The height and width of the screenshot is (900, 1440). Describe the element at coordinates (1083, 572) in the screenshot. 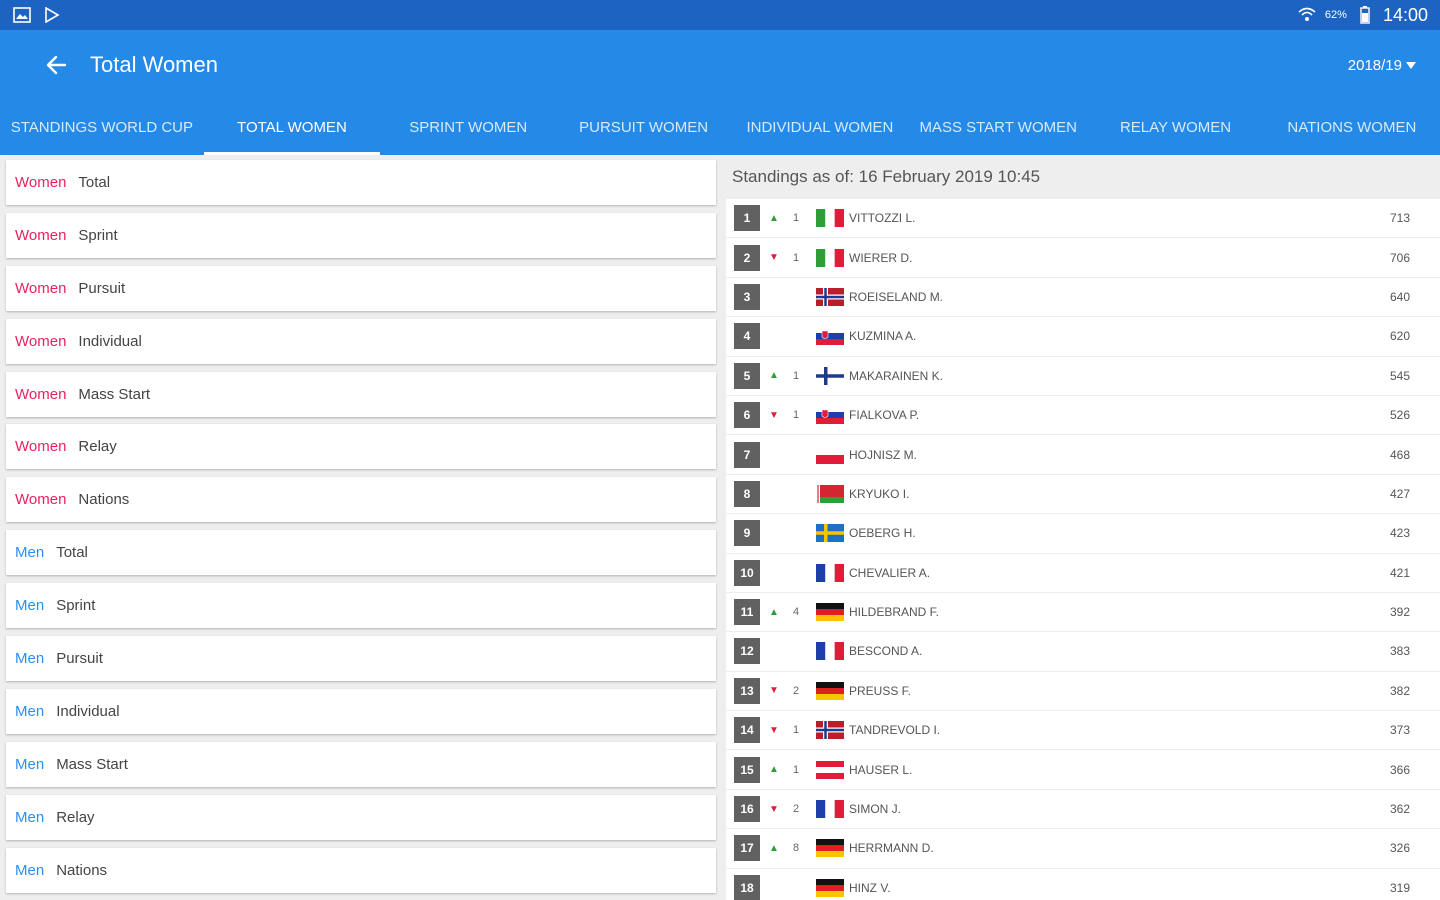

I see `standing-row: 10 CHEVALIER A. 421` at that location.